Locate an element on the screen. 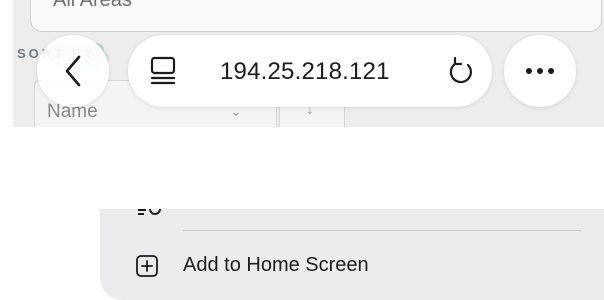 The width and height of the screenshot is (604, 300). reload-icon is located at coordinates (461, 71).